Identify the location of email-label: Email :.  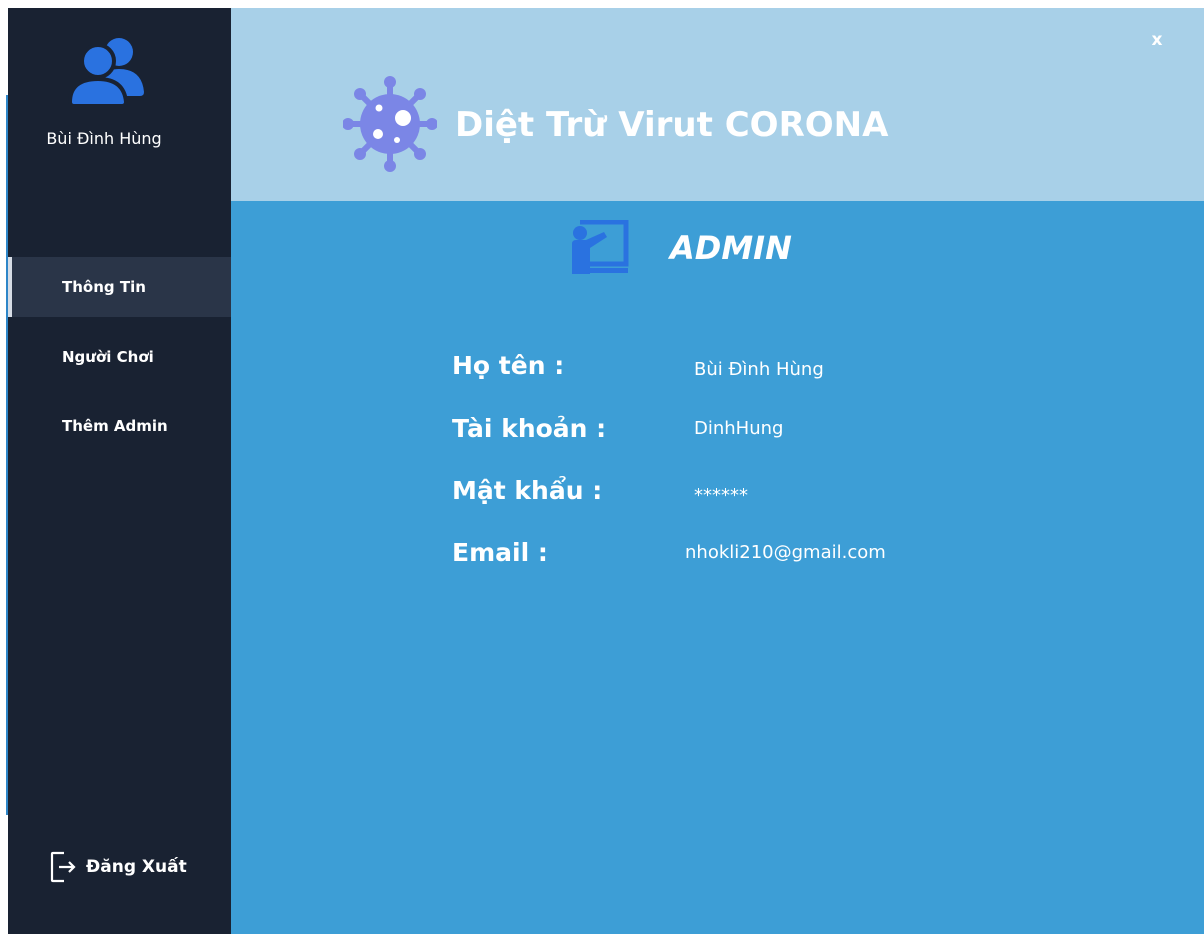
(500, 552).